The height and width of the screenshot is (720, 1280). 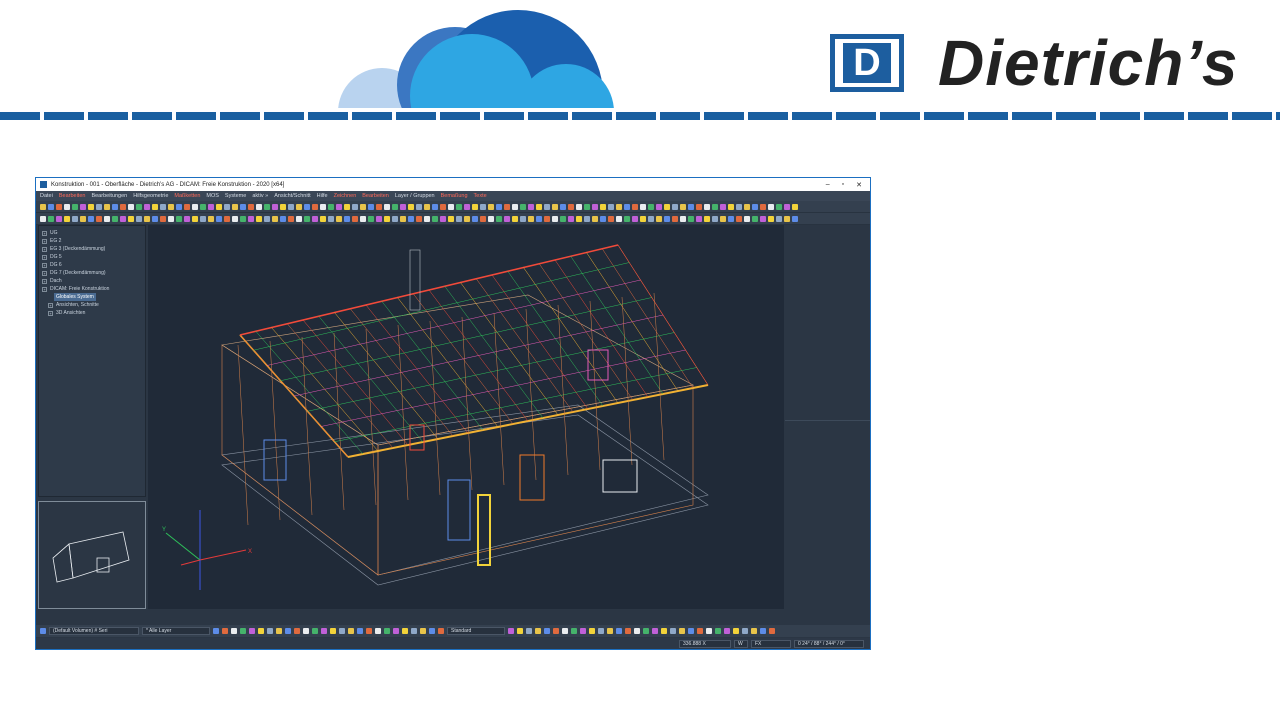 I want to click on menu-item-0: Datei, so click(x=46, y=196).